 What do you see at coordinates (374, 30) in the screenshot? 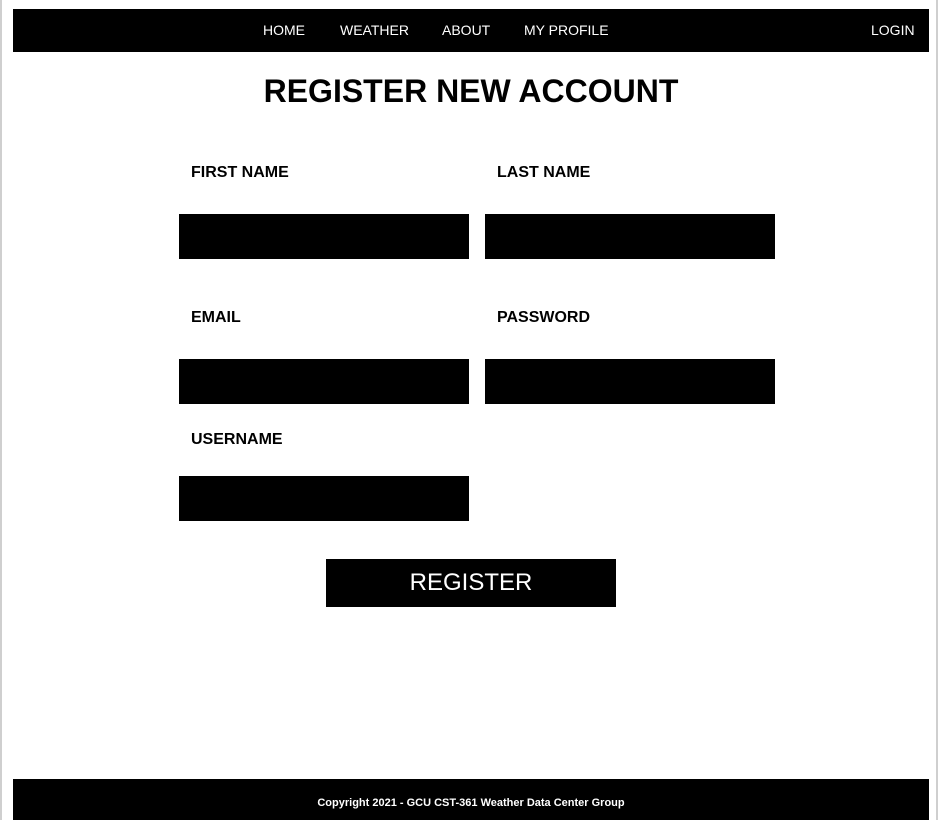
I see `nav-weather-link: WEATHER` at bounding box center [374, 30].